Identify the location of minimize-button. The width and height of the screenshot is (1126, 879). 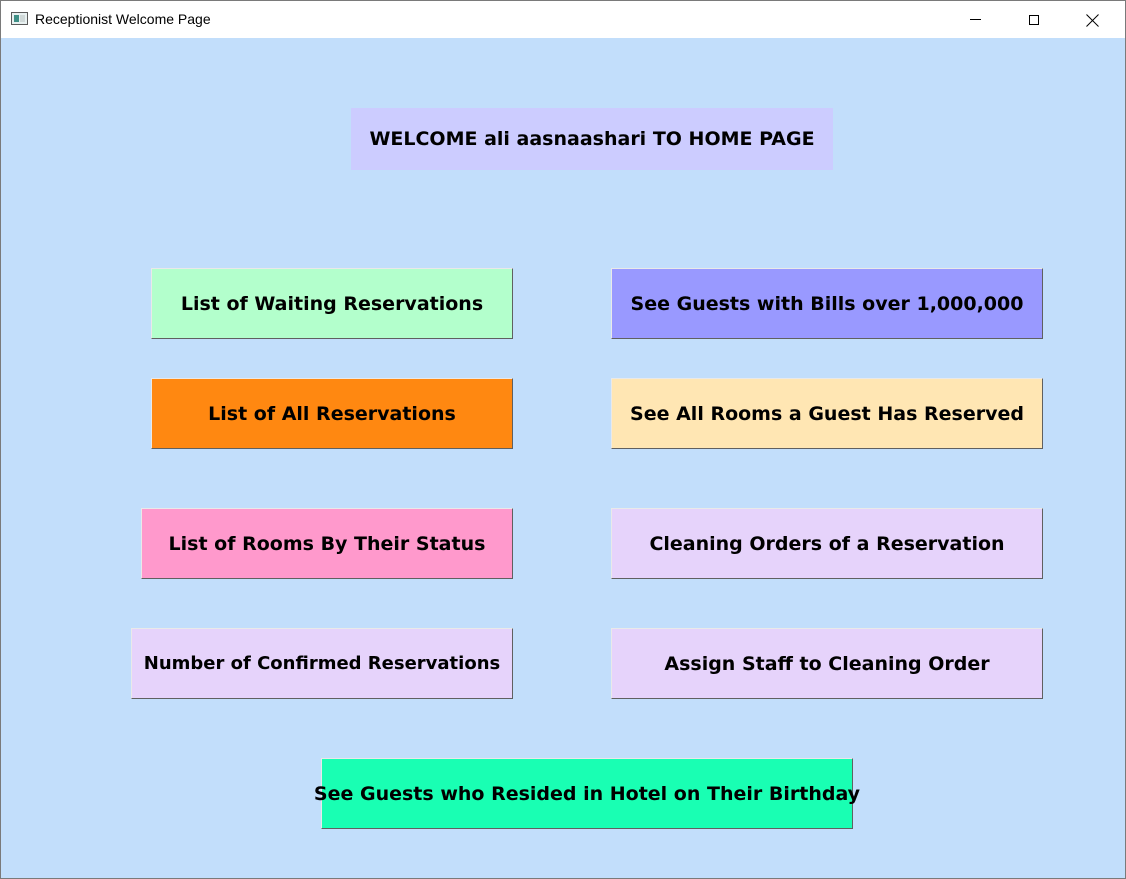
(975, 19).